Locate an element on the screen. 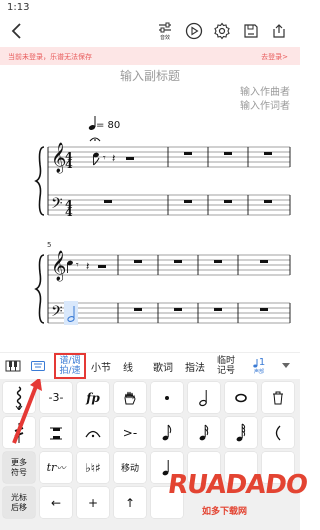  tool-tabs: 谱/调 拍/速 小节 线 歌词 指法 临时 记号 1 声部 is located at coordinates (150, 365).